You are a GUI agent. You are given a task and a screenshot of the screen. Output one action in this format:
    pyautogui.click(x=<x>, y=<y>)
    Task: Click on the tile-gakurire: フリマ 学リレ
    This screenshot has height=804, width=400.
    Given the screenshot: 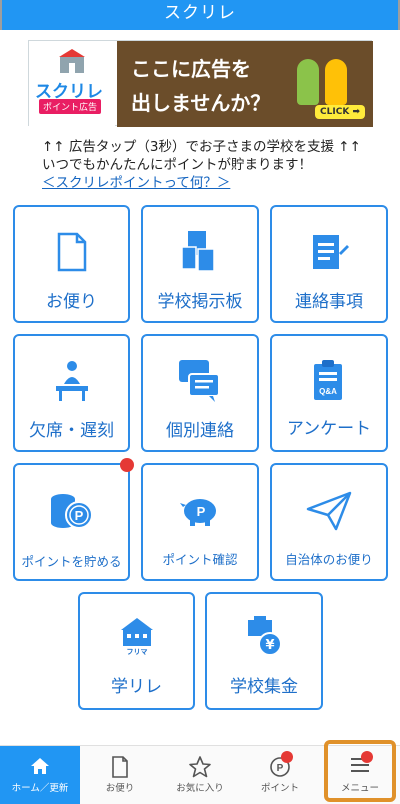 What is the action you would take?
    pyautogui.click(x=136, y=651)
    